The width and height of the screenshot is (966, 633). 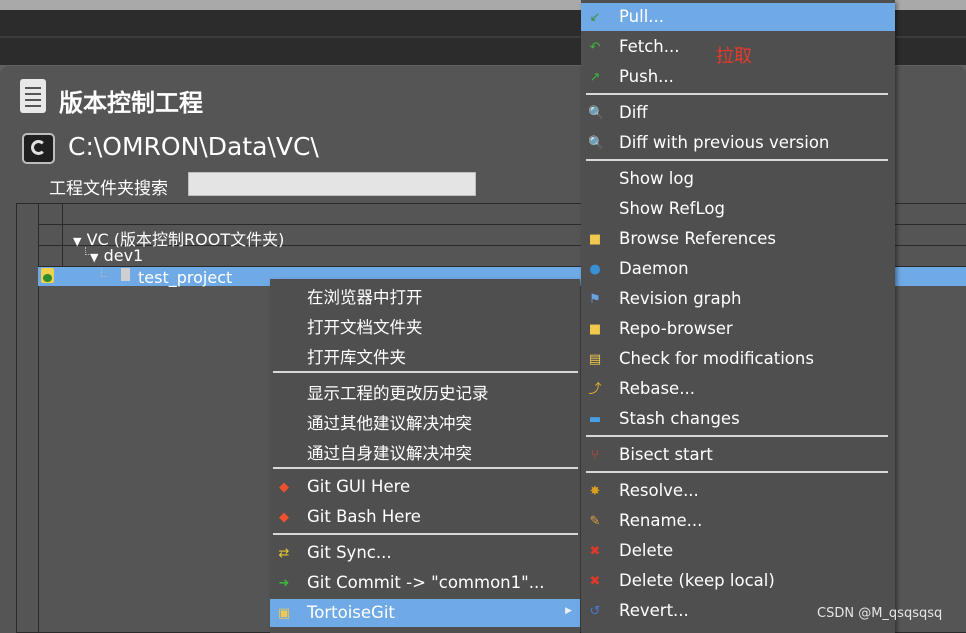 I want to click on menu-item-label: 打开库文件夹, so click(x=356, y=357).